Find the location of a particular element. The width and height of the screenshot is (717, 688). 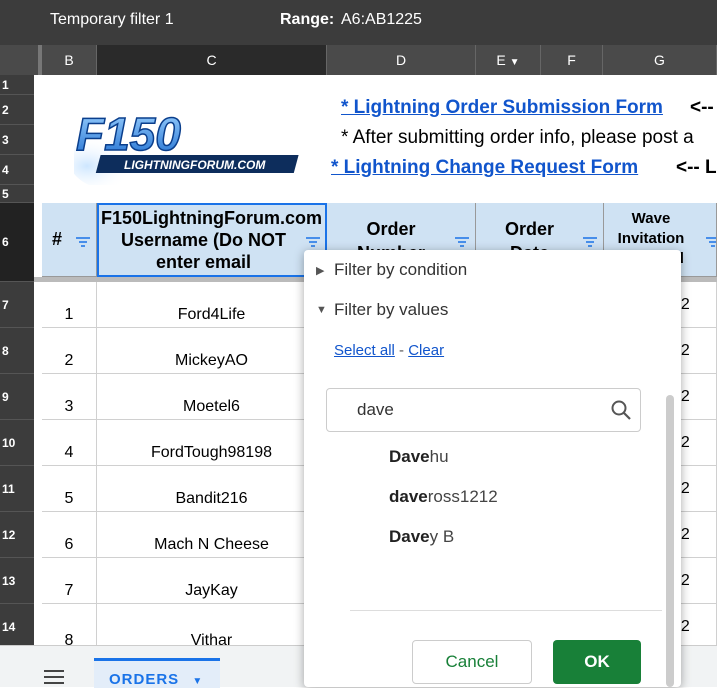

row-header: 2 is located at coordinates (17, 110).